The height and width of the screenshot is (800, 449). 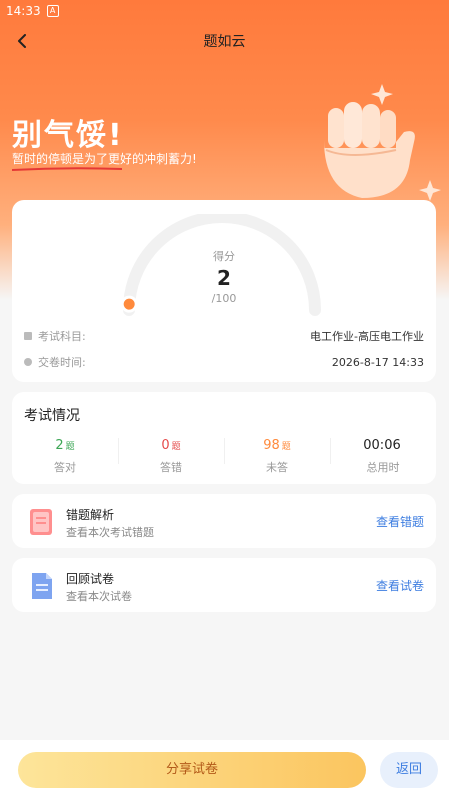 What do you see at coordinates (28, 362) in the screenshot?
I see `clock-icon` at bounding box center [28, 362].